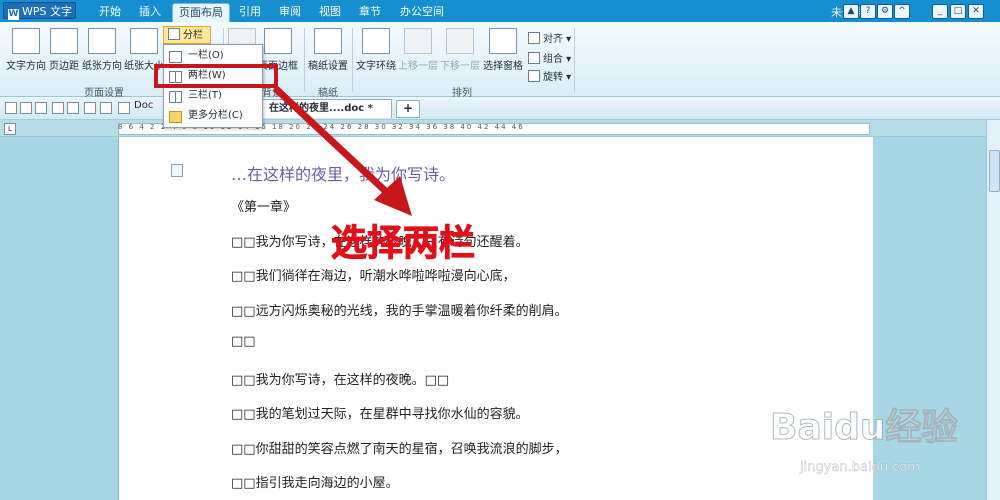  Describe the element at coordinates (26, 108) in the screenshot. I see `open-icon` at that location.